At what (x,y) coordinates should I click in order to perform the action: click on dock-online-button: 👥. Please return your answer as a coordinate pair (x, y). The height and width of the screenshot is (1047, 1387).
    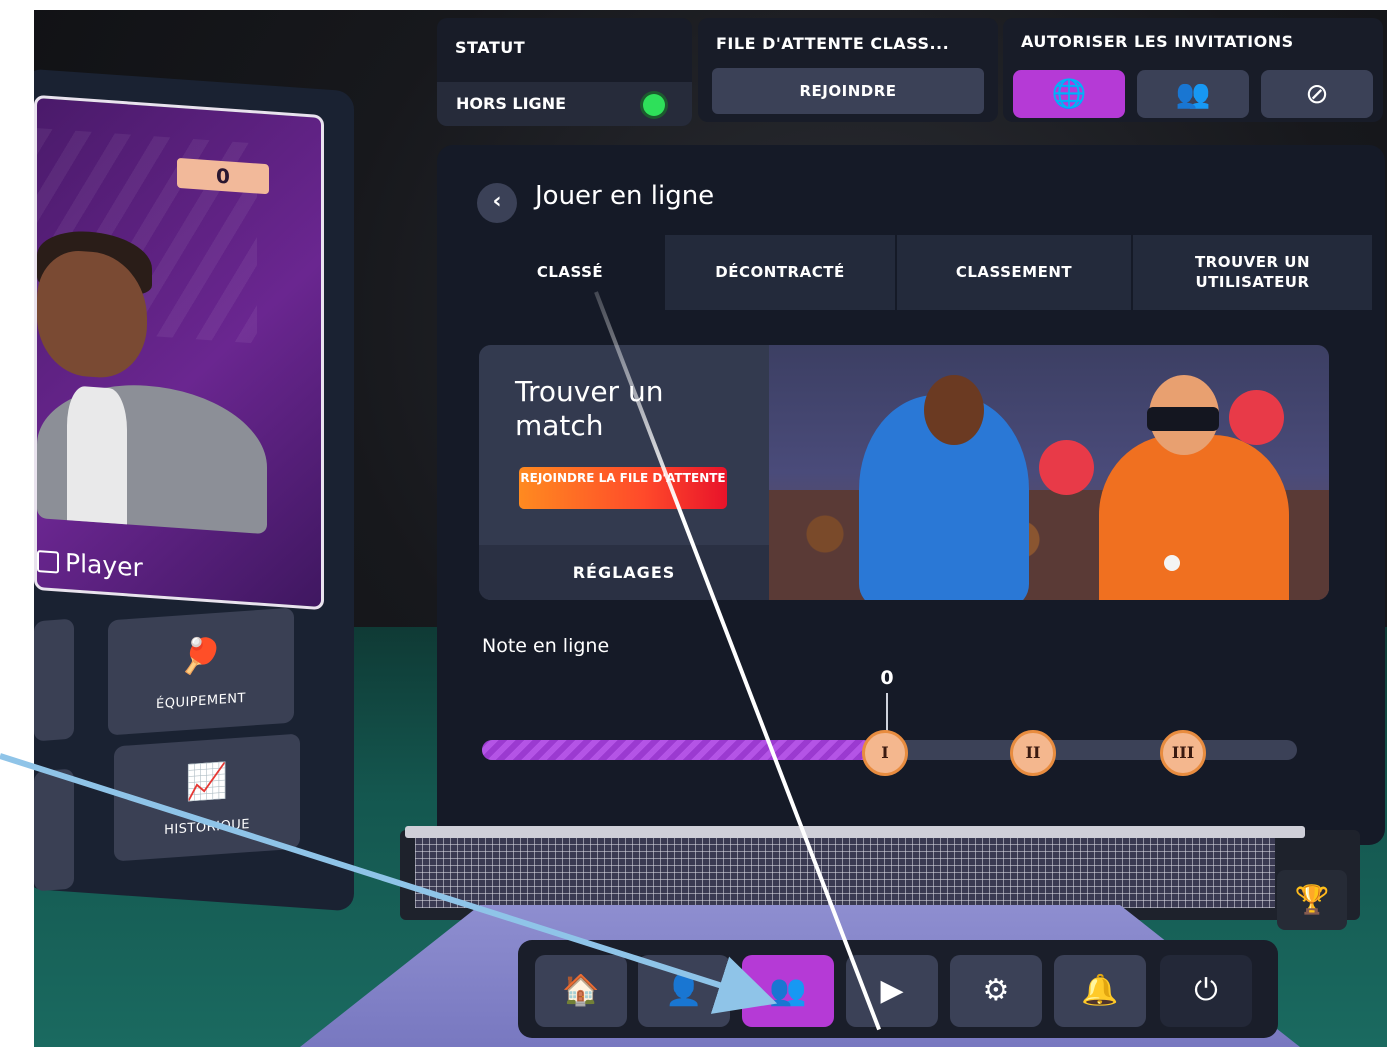
    Looking at the image, I should click on (788, 991).